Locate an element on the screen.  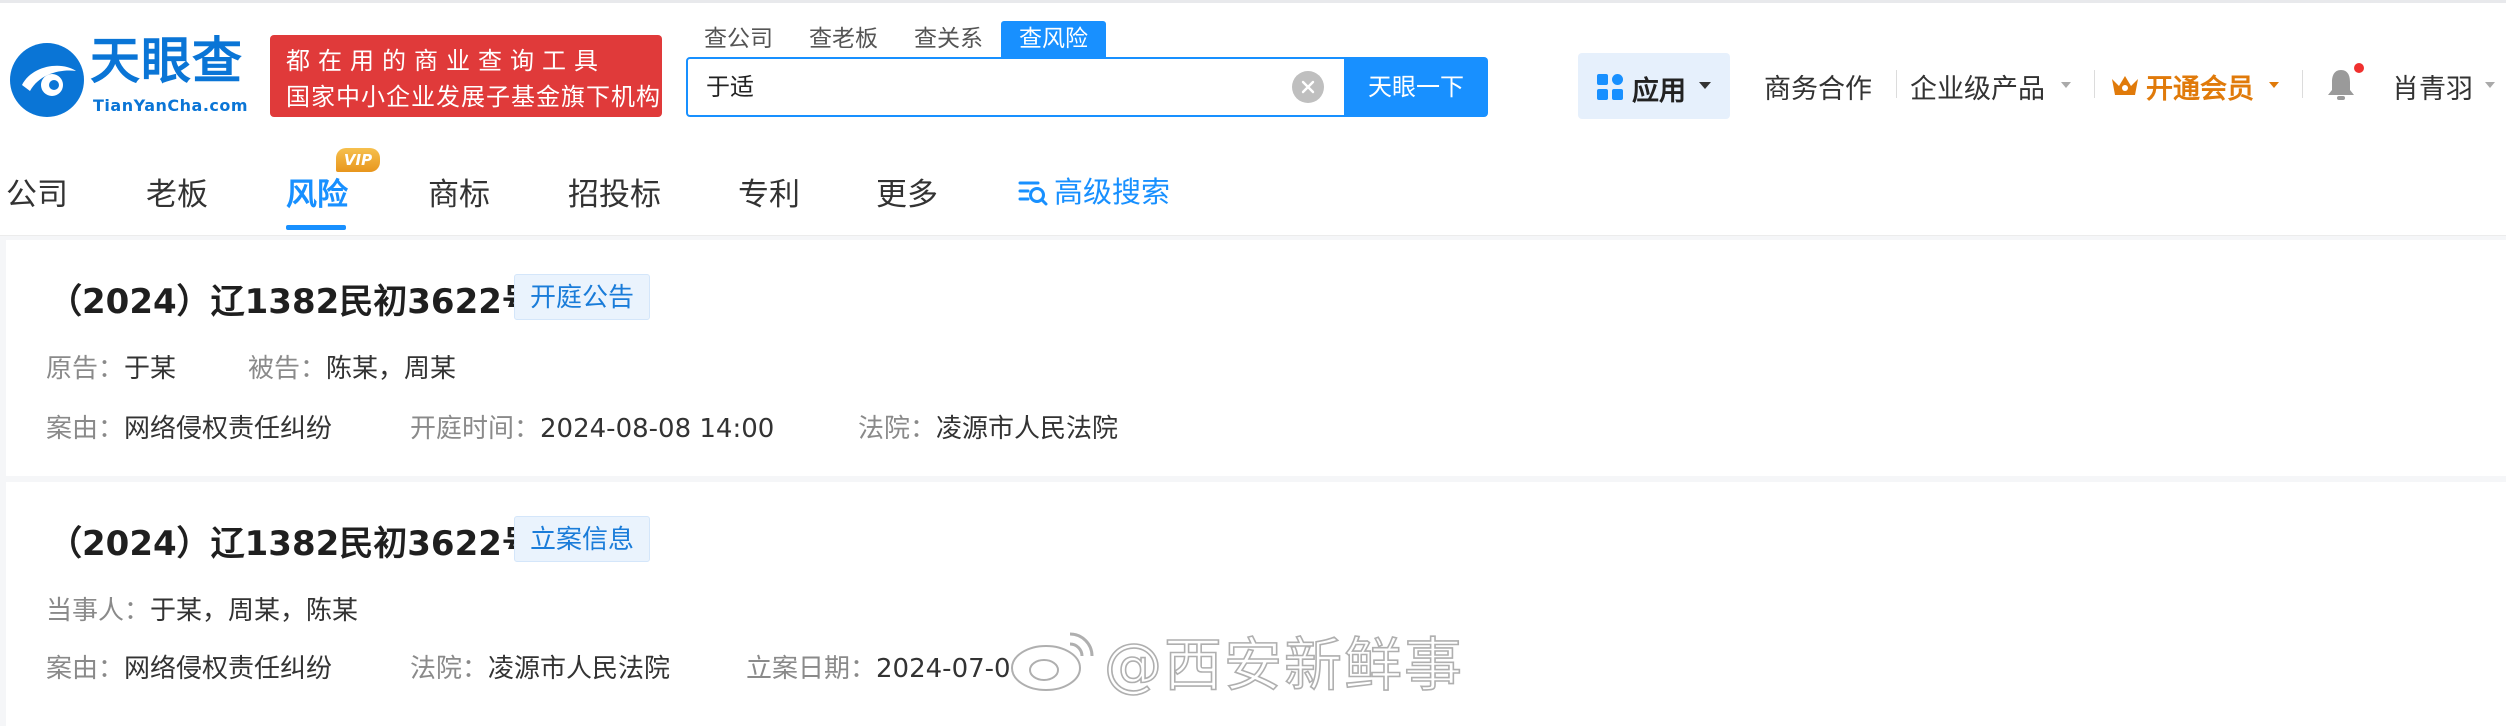
parties-field: 当事人：于某，周某，陈某 is located at coordinates (202, 608).